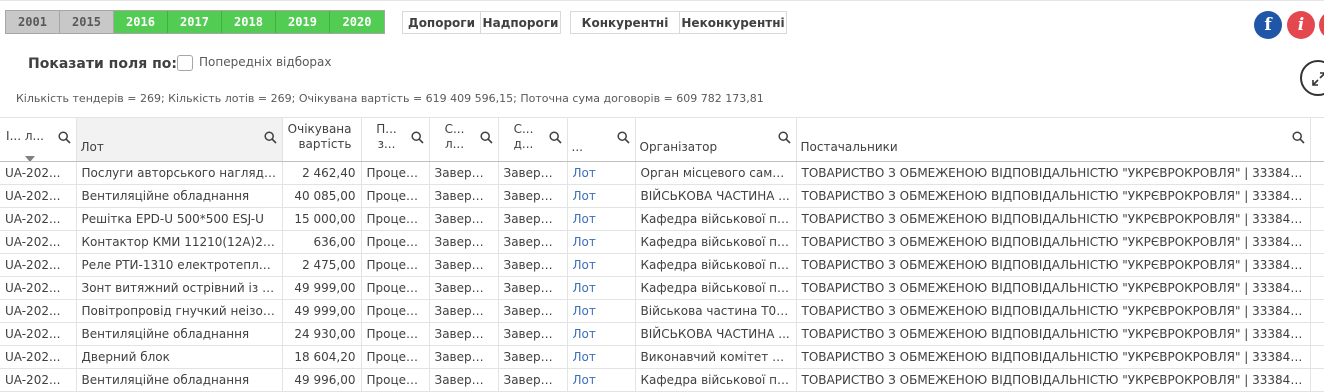 Image resolution: width=1324 pixels, height=392 pixels. What do you see at coordinates (141, 22) in the screenshot?
I see `year-button-2016: 2016` at bounding box center [141, 22].